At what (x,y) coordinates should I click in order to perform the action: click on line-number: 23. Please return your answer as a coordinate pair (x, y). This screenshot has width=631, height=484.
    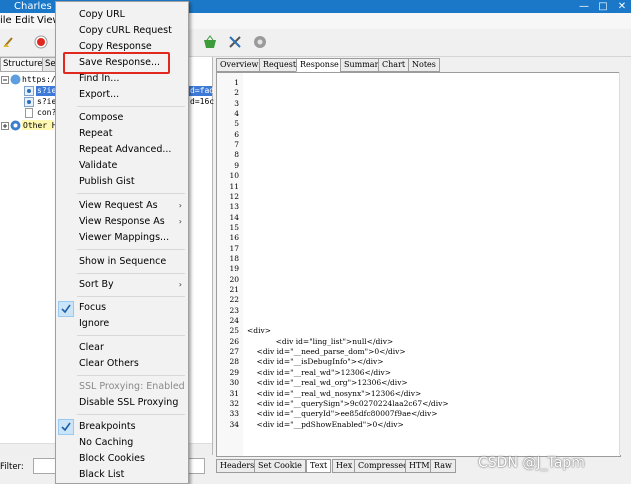
    Looking at the image, I should click on (234, 310).